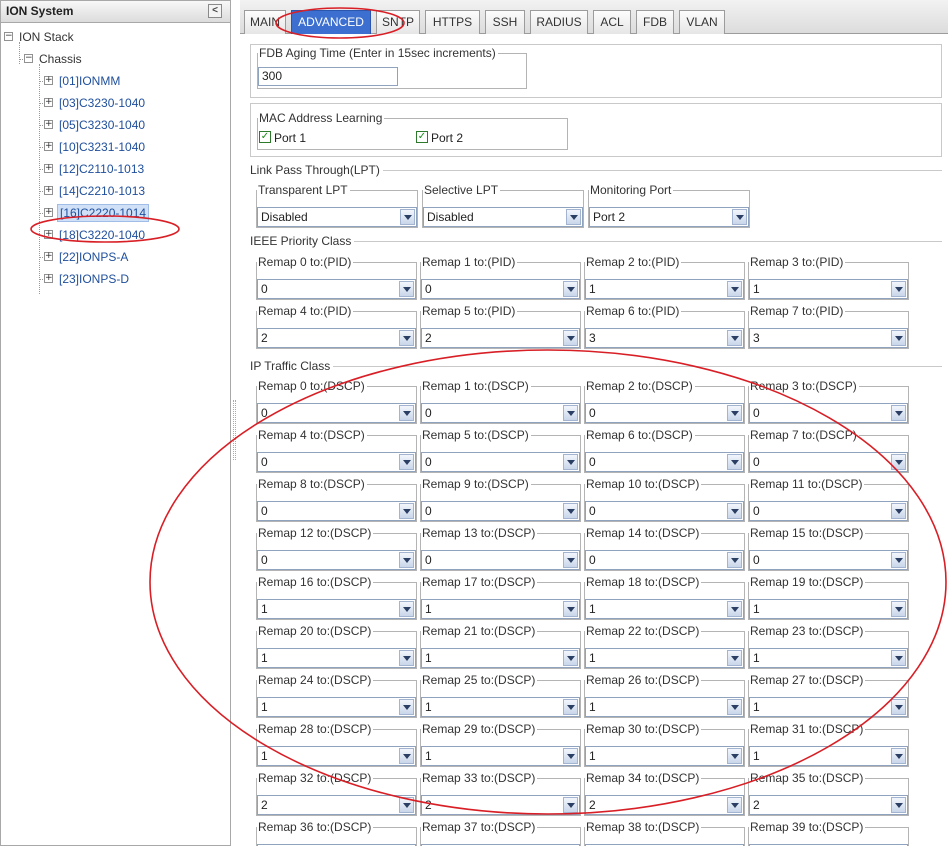  I want to click on tree-node-device: + [16]C2220-1014, so click(115, 213).